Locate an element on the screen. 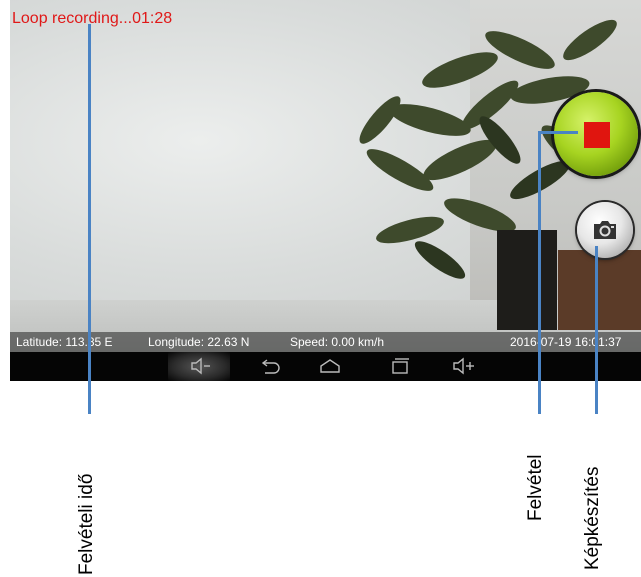 This screenshot has height=577, width=641. record-stop-button is located at coordinates (596, 134).